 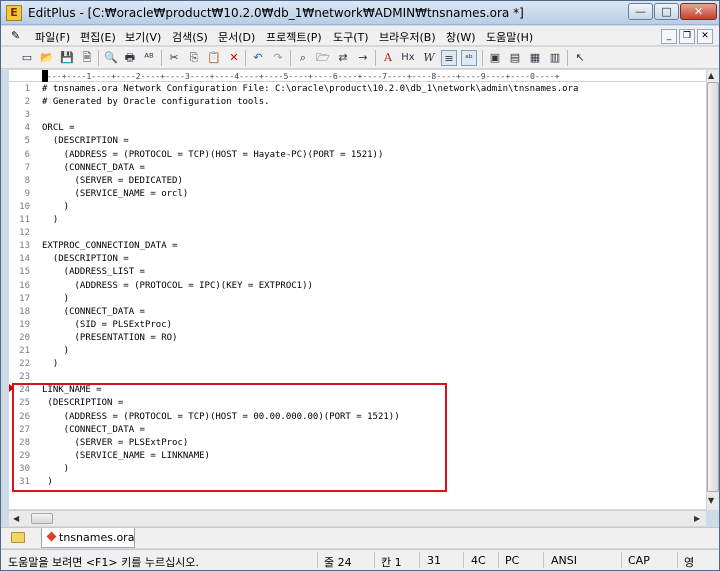 I want to click on menu-edit-doc-icon: ✎, so click(x=15, y=35).